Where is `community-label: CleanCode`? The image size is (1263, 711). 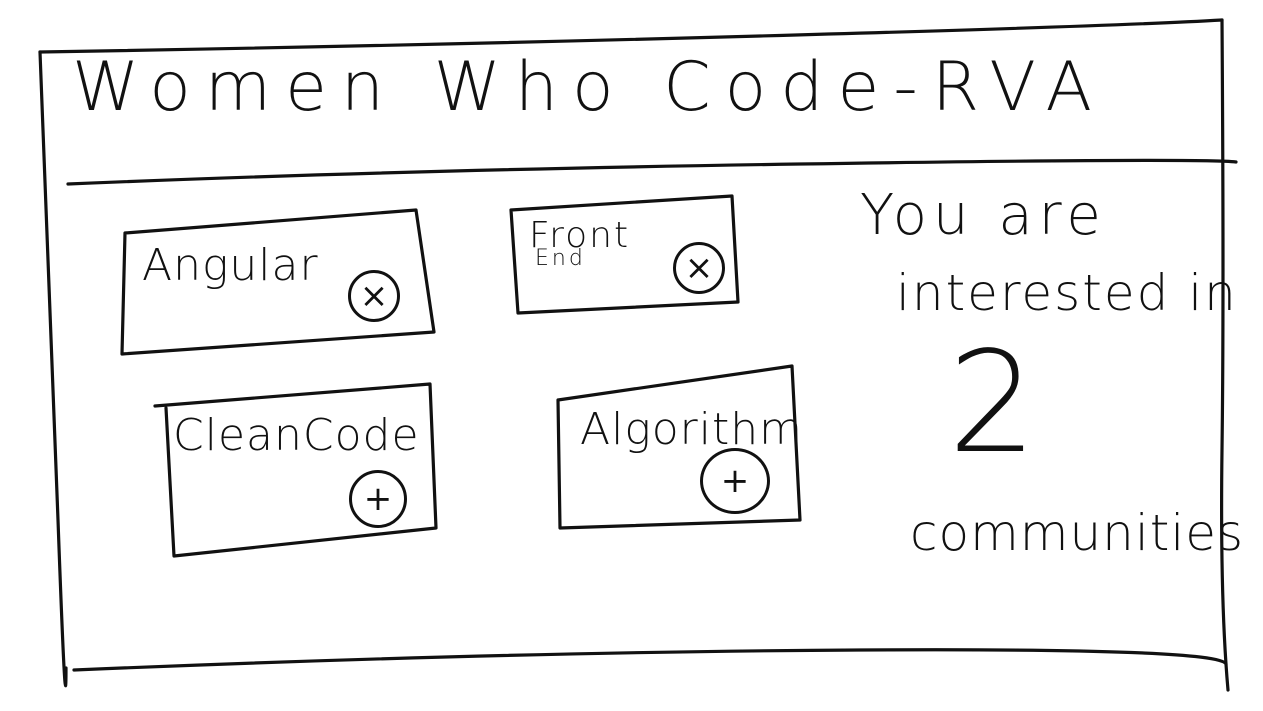 community-label: CleanCode is located at coordinates (296, 435).